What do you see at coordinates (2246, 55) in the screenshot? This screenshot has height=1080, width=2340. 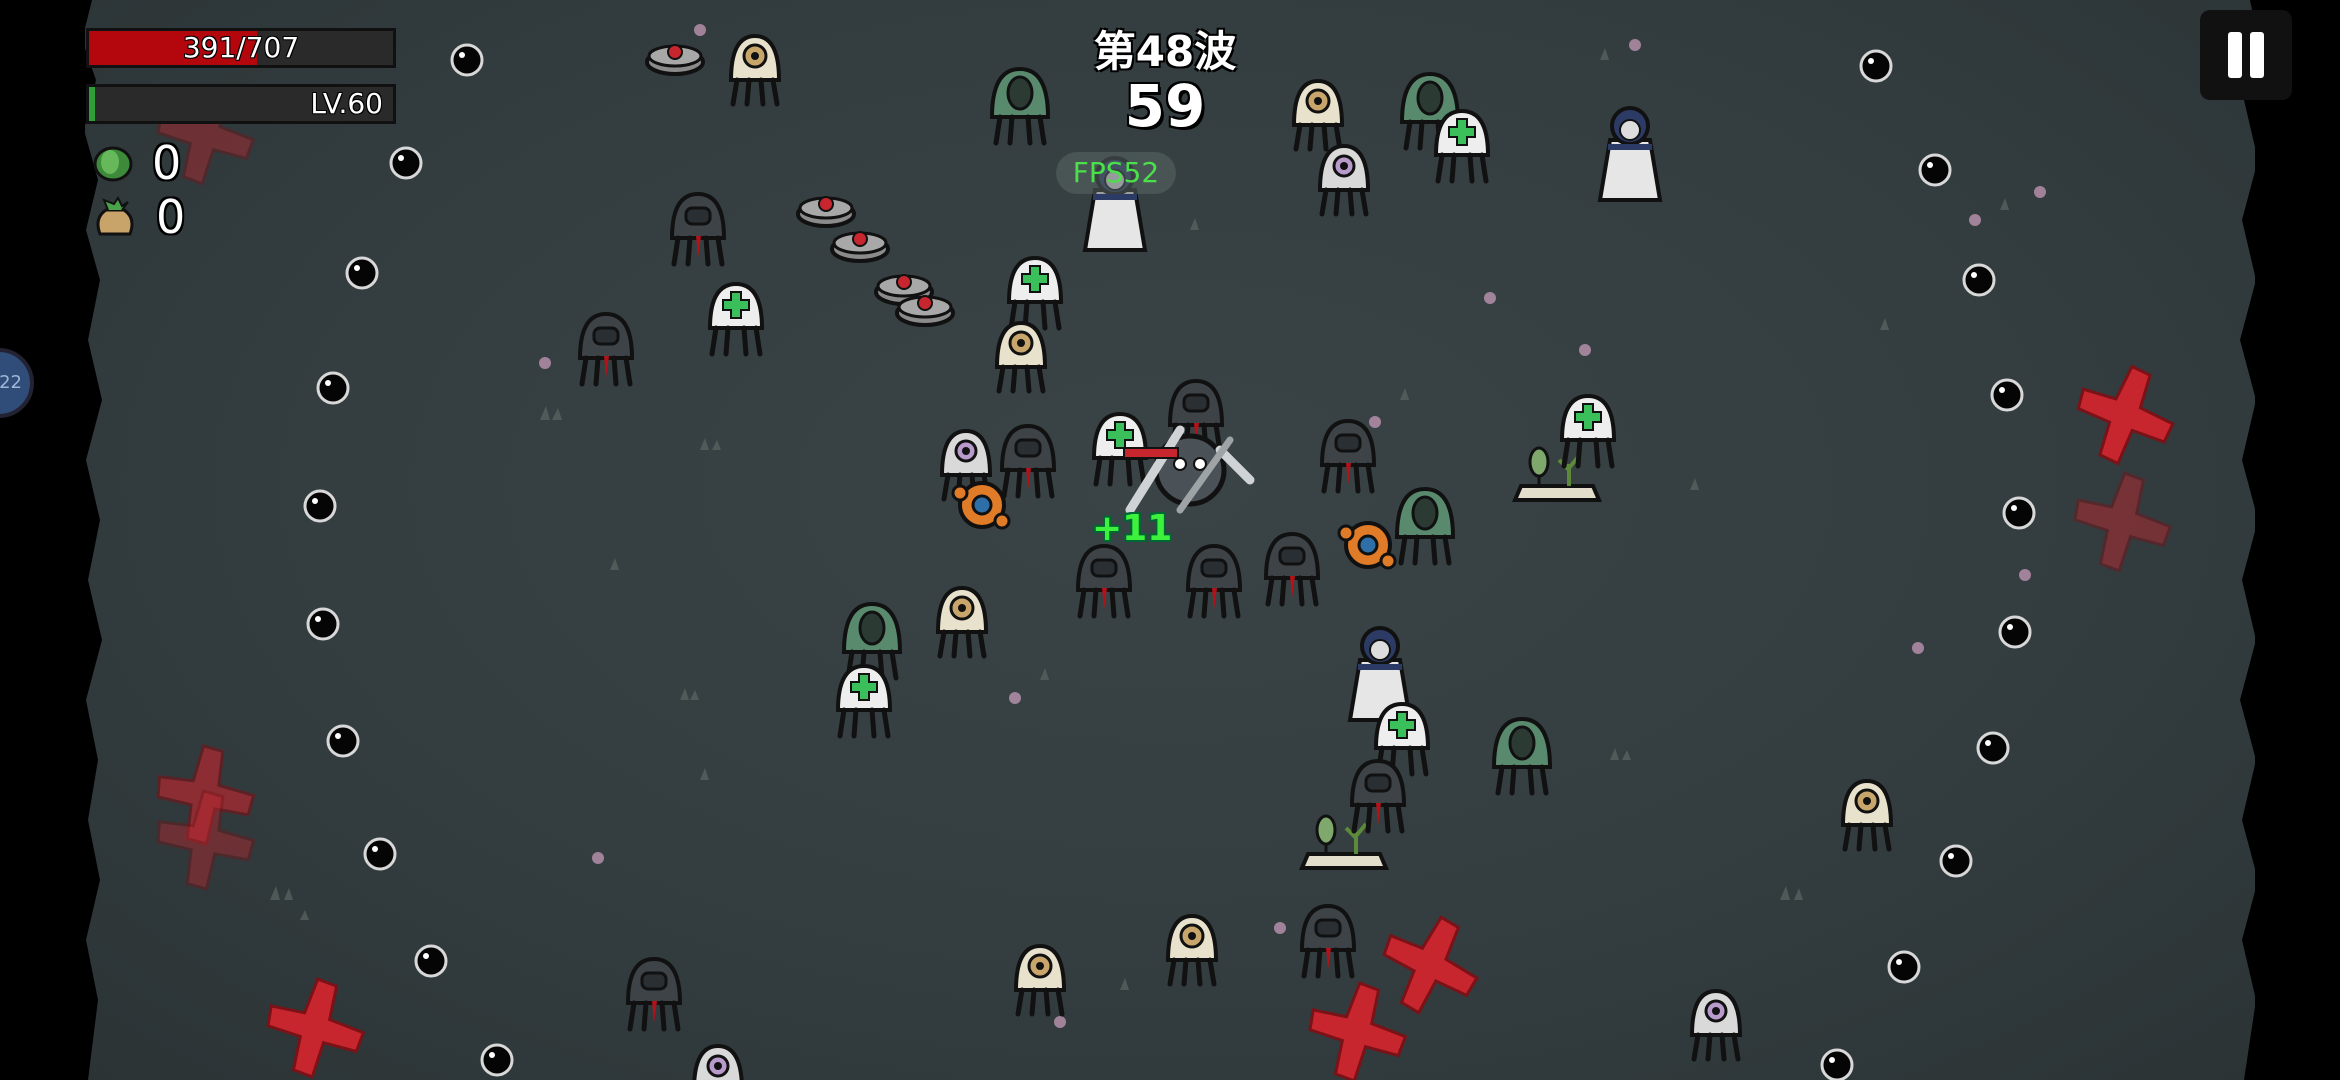 I see `pause-button` at bounding box center [2246, 55].